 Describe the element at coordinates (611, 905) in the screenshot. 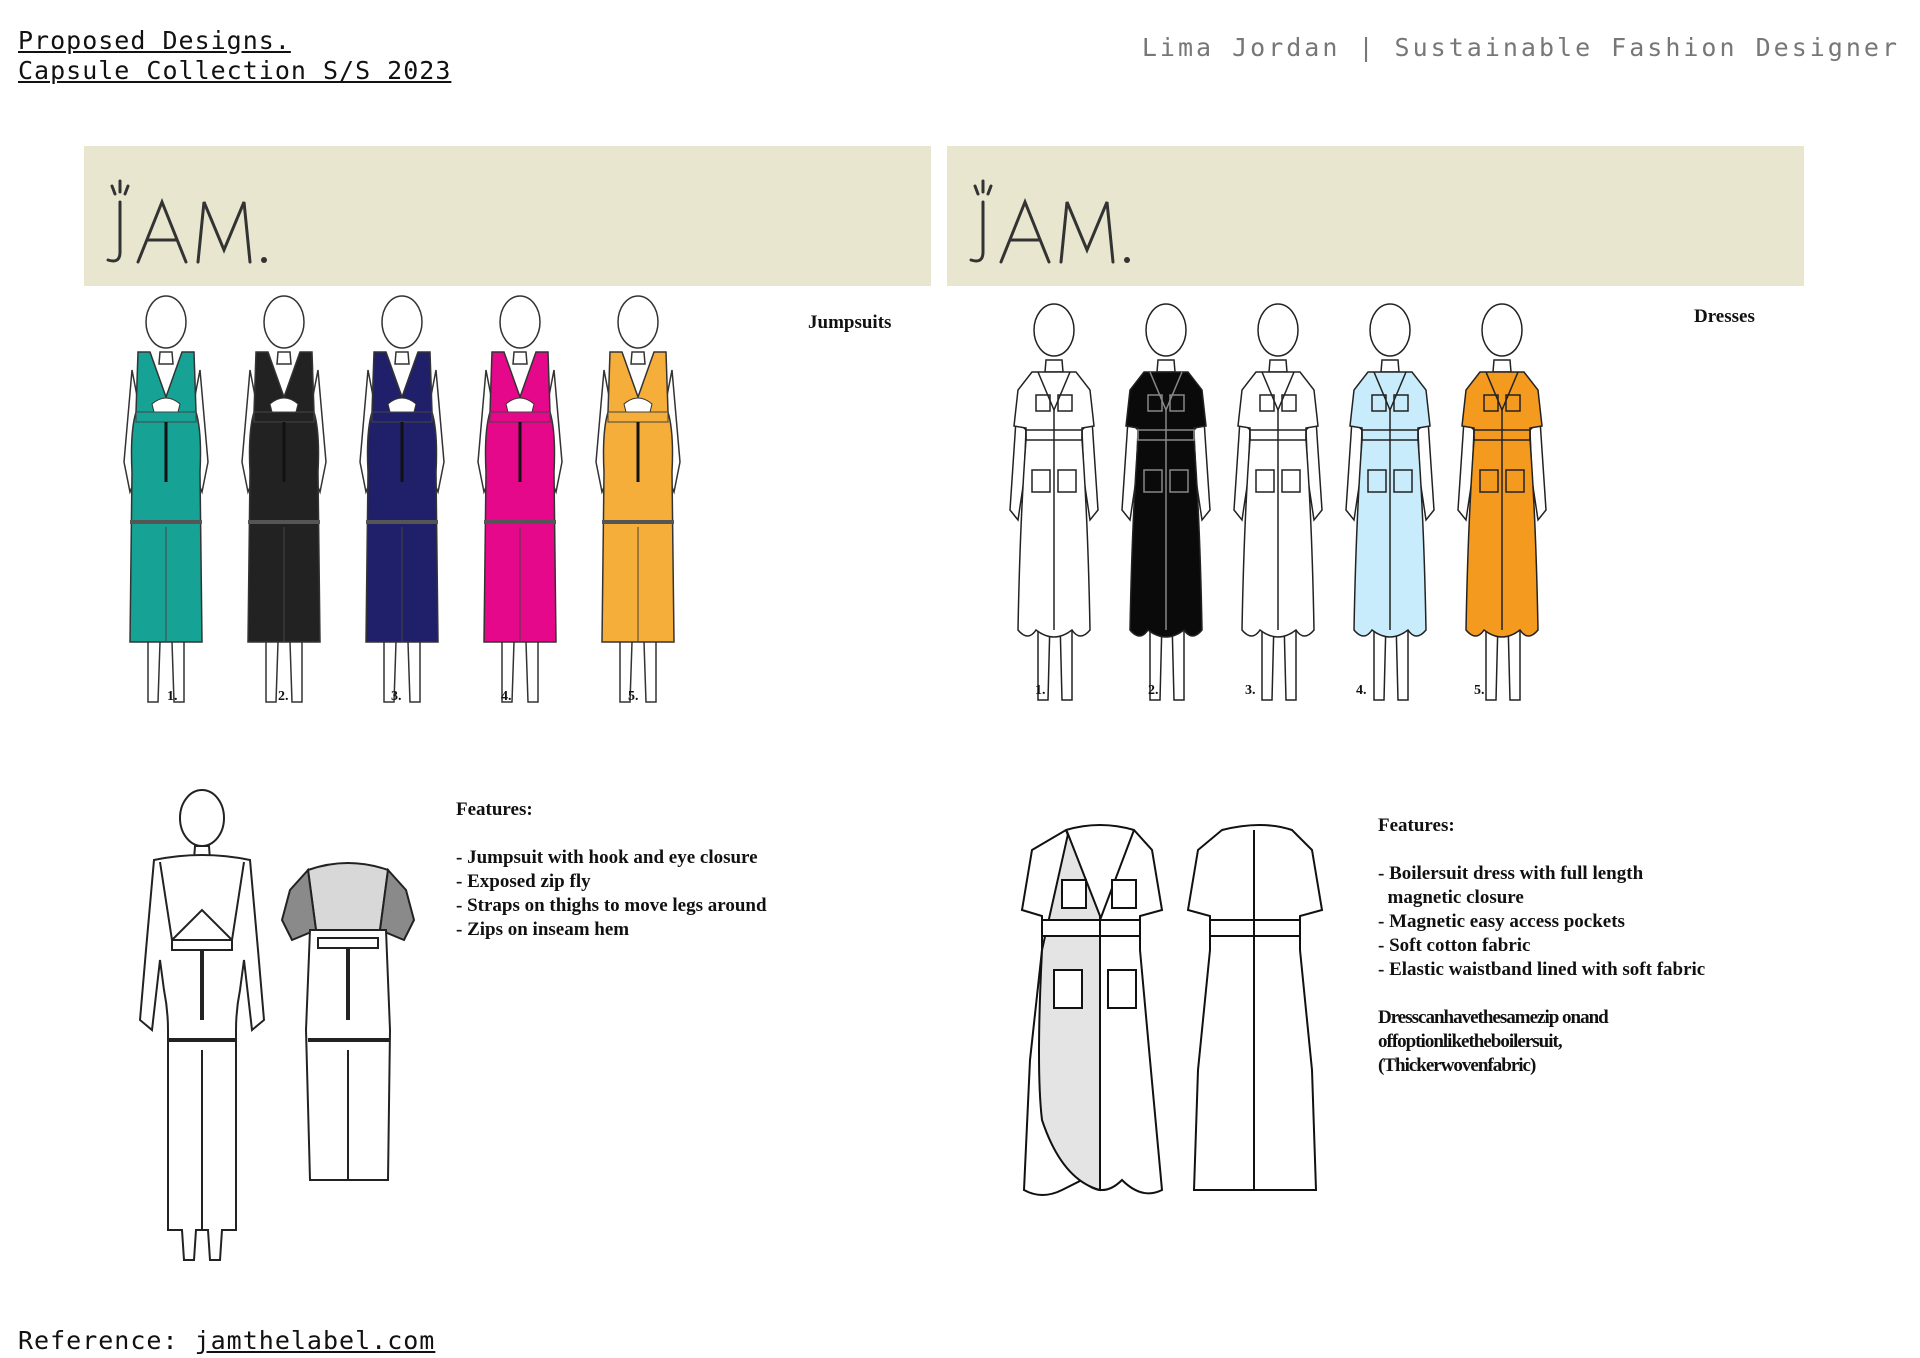

I see `jumpsuit-feature: - Straps on thighs to move legs around` at that location.